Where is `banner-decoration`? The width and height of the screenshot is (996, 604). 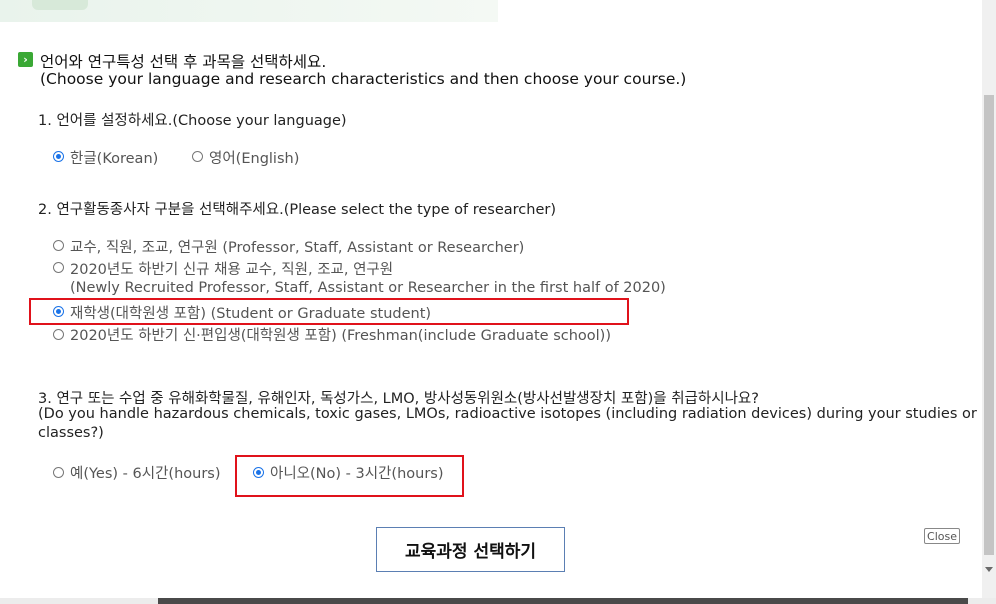
banner-decoration is located at coordinates (60, 5).